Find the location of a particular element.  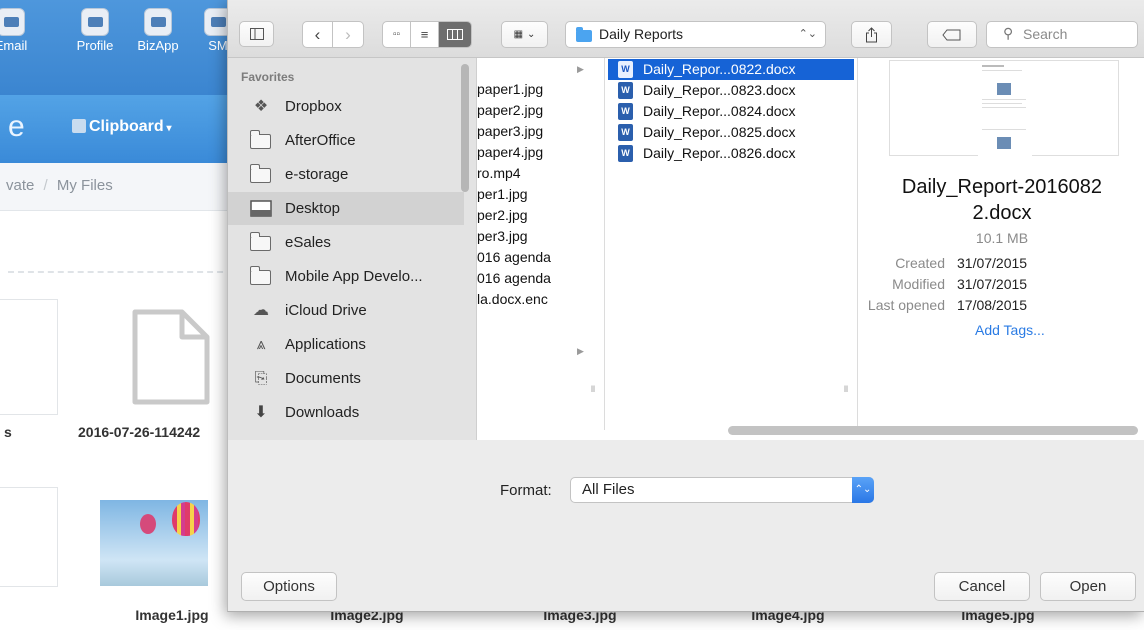

list-item: per3.jpg is located at coordinates (540, 236).